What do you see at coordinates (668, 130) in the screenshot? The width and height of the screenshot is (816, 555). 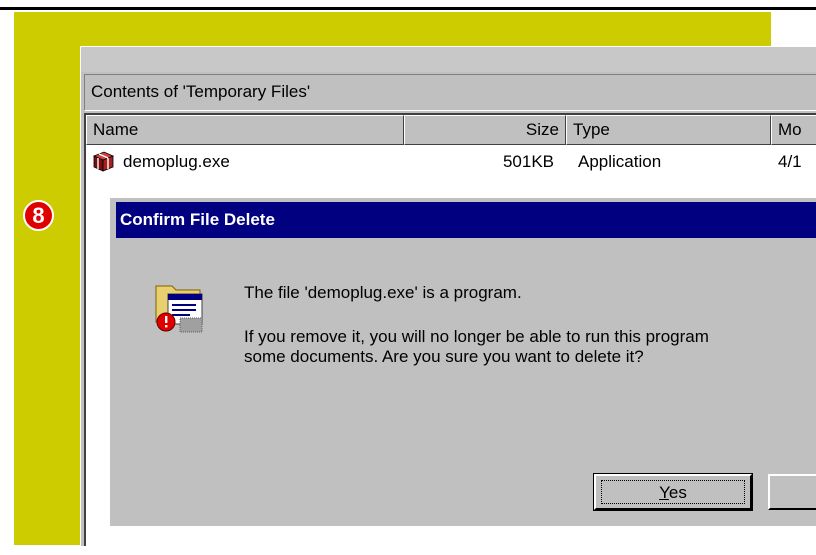 I see `column-header-type: Type` at bounding box center [668, 130].